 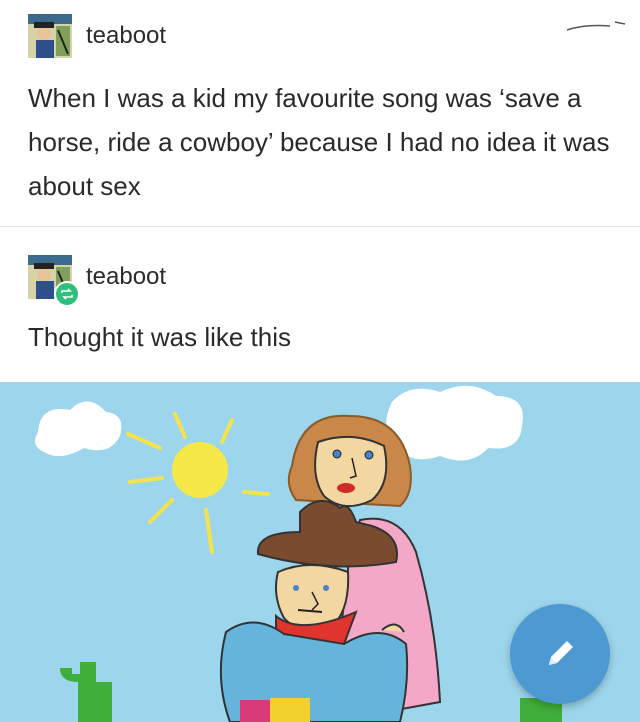 I want to click on pencil-icon, so click(x=561, y=653).